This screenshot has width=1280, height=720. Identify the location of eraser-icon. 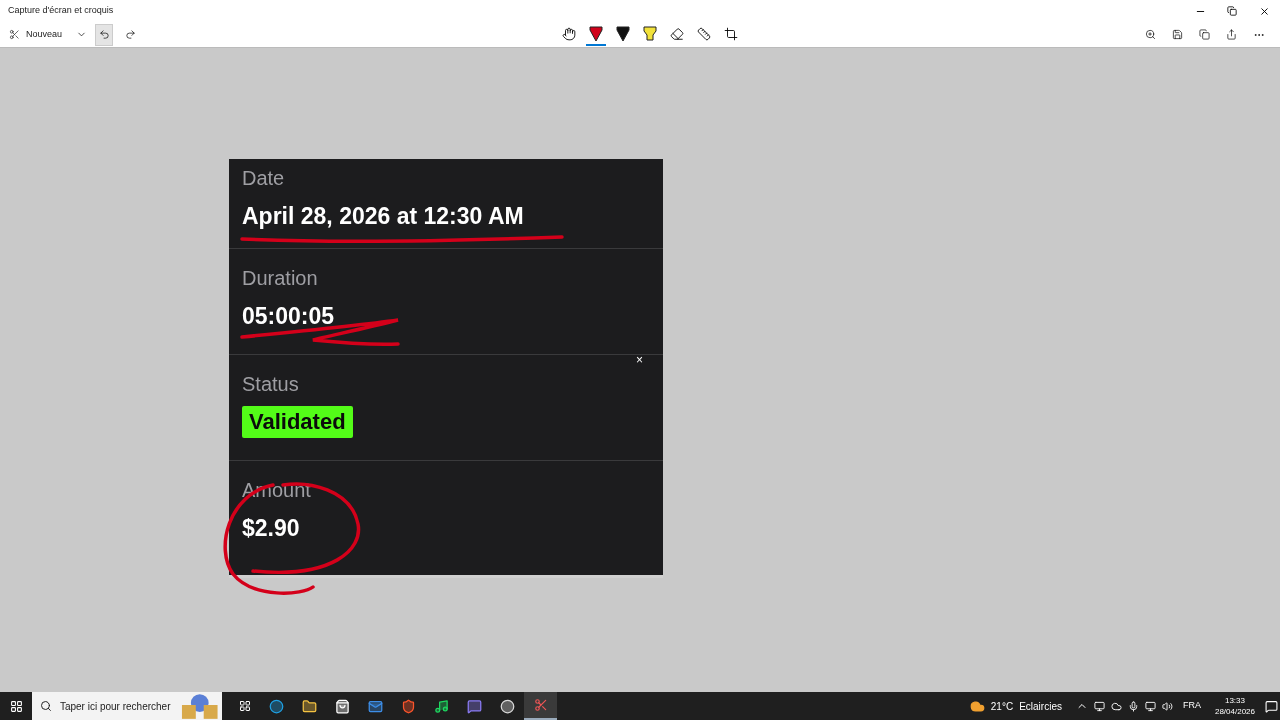
(677, 33).